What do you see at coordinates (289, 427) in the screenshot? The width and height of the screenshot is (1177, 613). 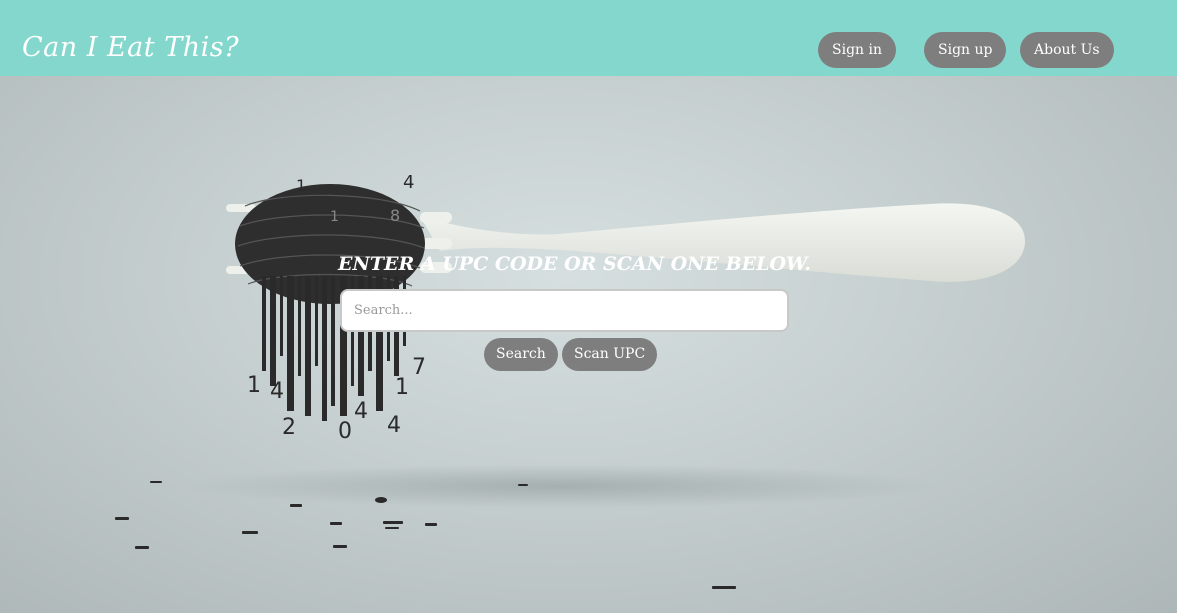 I see `svg-text: 2` at bounding box center [289, 427].